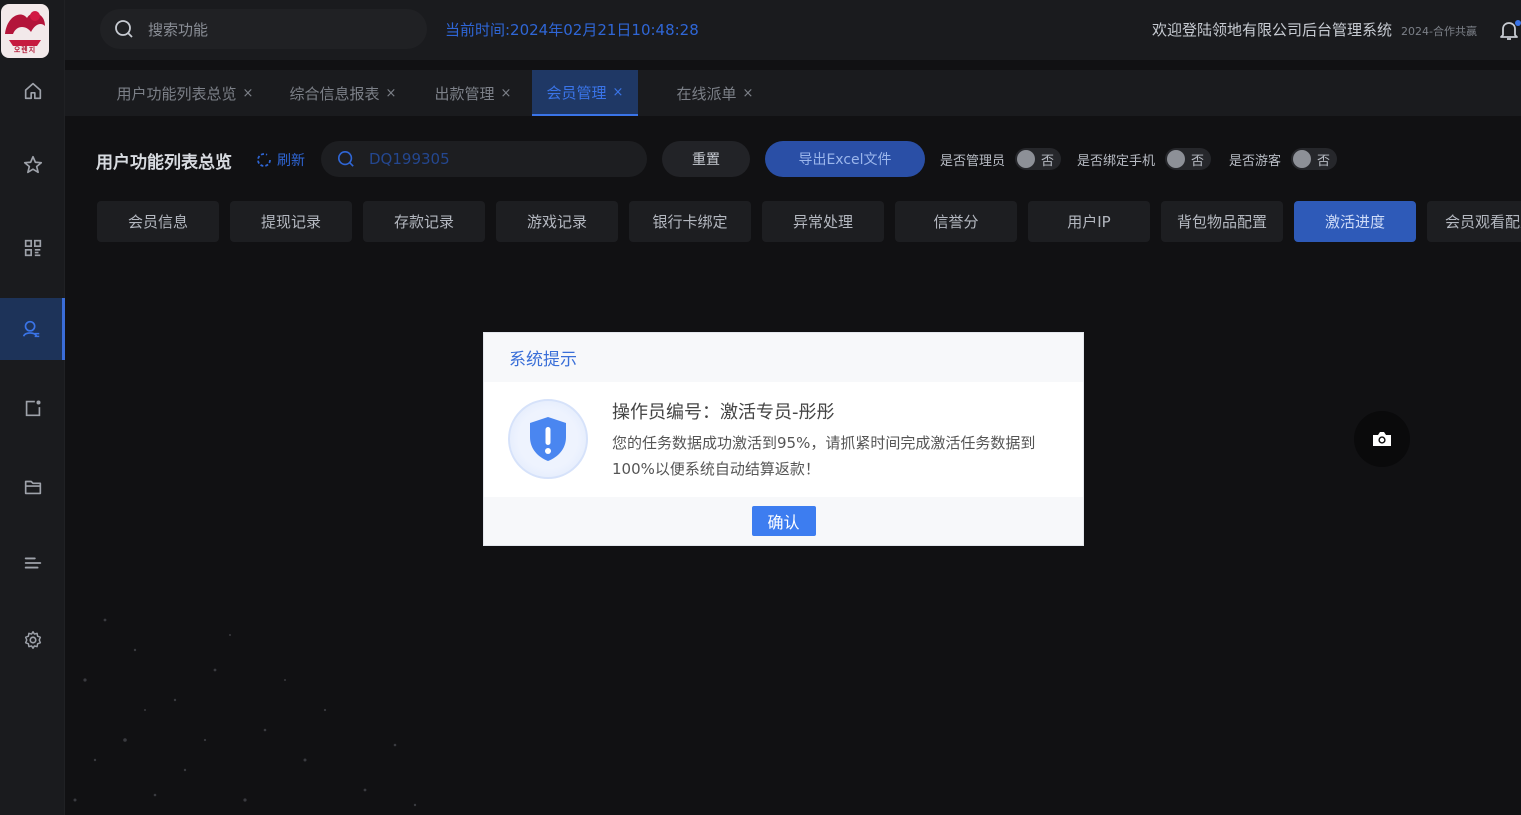 The width and height of the screenshot is (1521, 815). Describe the element at coordinates (1255, 161) in the screenshot. I see `toggle-label: 是否游客` at that location.